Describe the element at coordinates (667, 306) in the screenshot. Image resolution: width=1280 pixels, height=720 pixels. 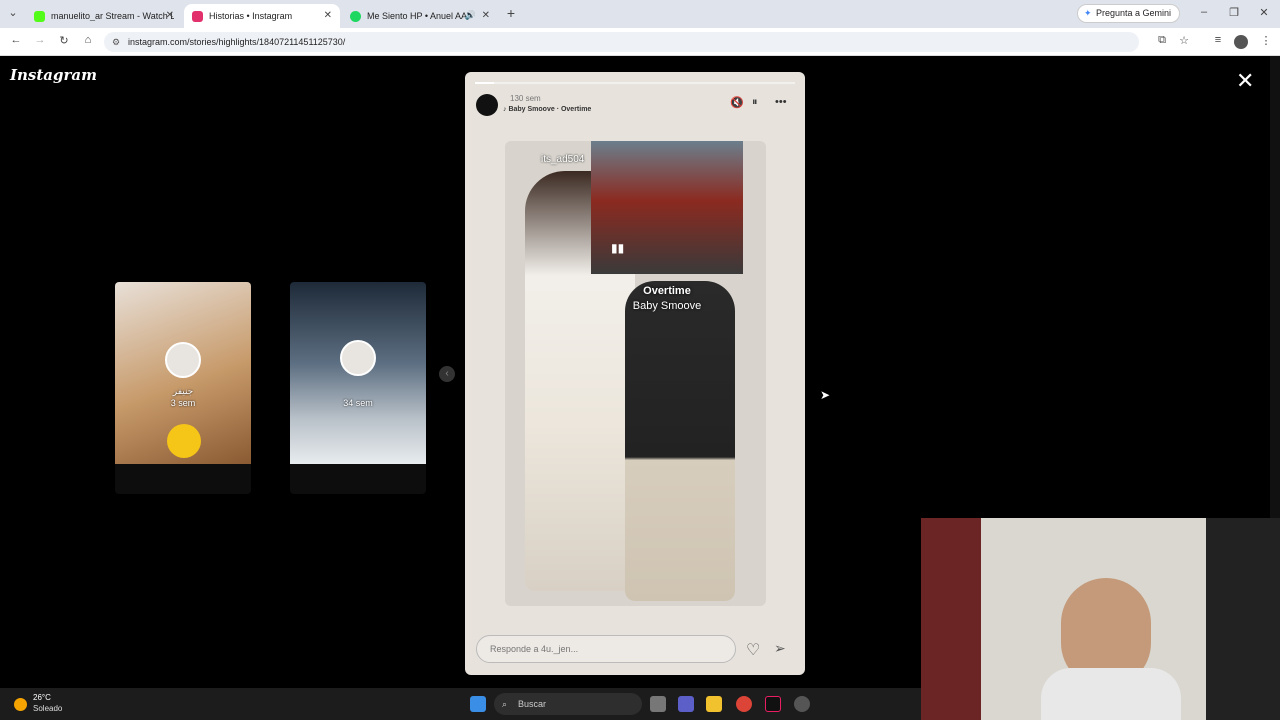
I see `song-artist: Baby Smoove` at that location.